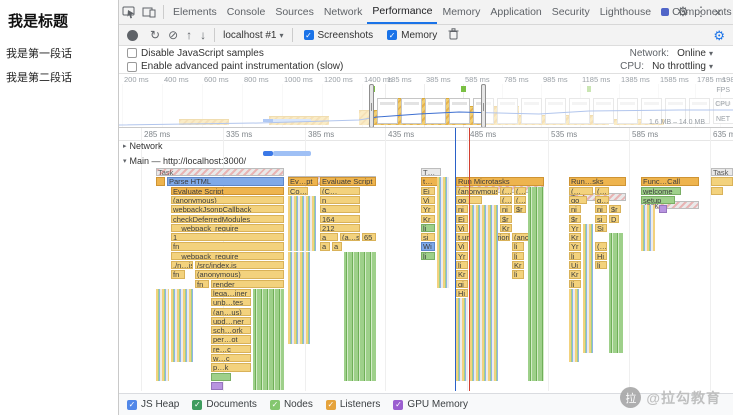 This screenshot has width=733, height=415. Describe the element at coordinates (132, 404) in the screenshot. I see `legend-checkbox-js-heap: ✓` at that location.